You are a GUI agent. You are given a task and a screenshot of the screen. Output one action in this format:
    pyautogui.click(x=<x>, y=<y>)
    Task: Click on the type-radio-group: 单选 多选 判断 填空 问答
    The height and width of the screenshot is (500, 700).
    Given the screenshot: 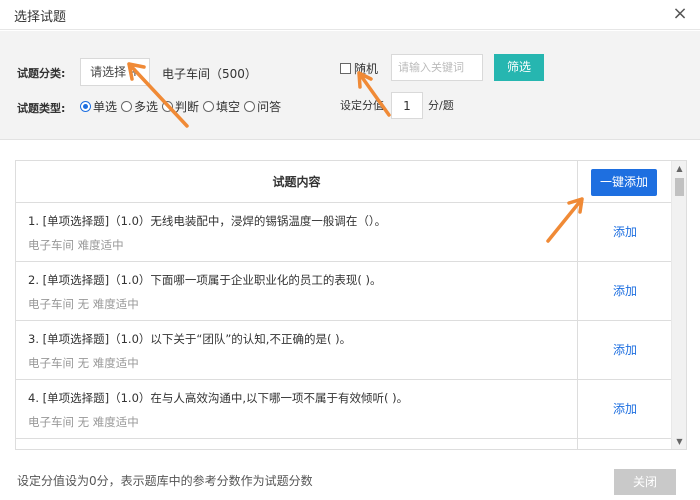 What is the action you would take?
    pyautogui.click(x=182, y=106)
    